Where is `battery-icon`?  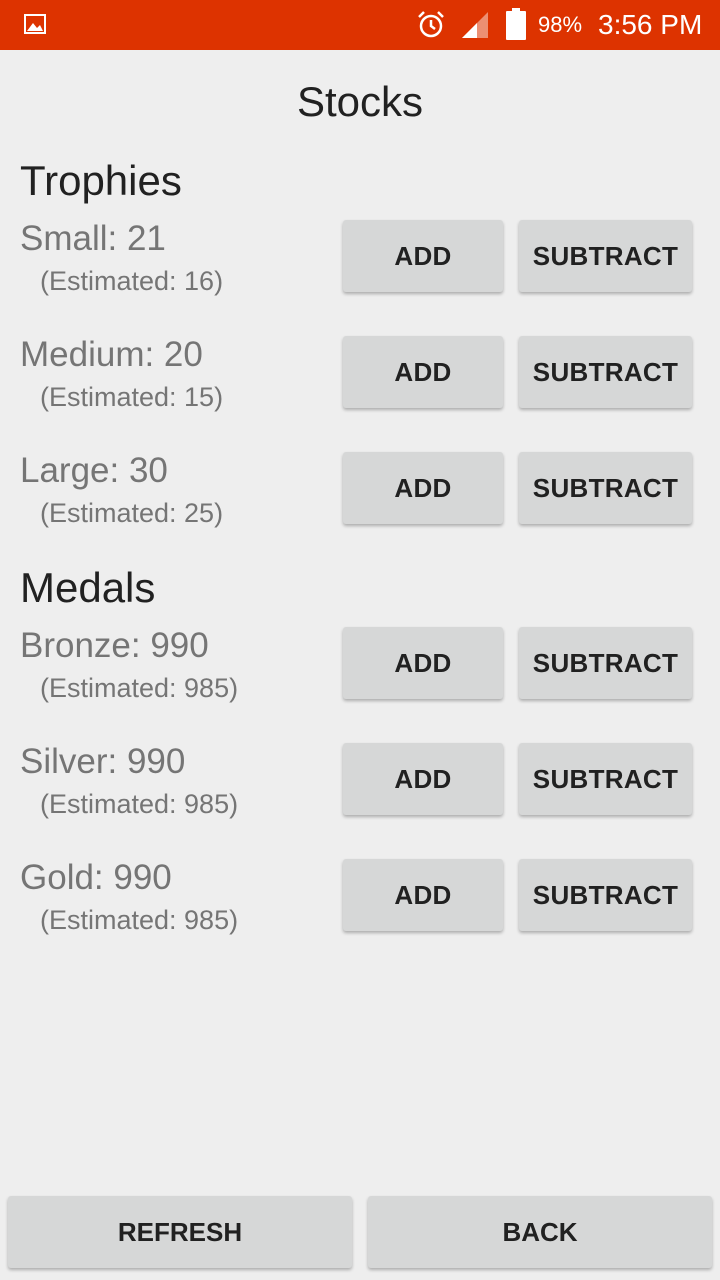
battery-icon is located at coordinates (516, 24).